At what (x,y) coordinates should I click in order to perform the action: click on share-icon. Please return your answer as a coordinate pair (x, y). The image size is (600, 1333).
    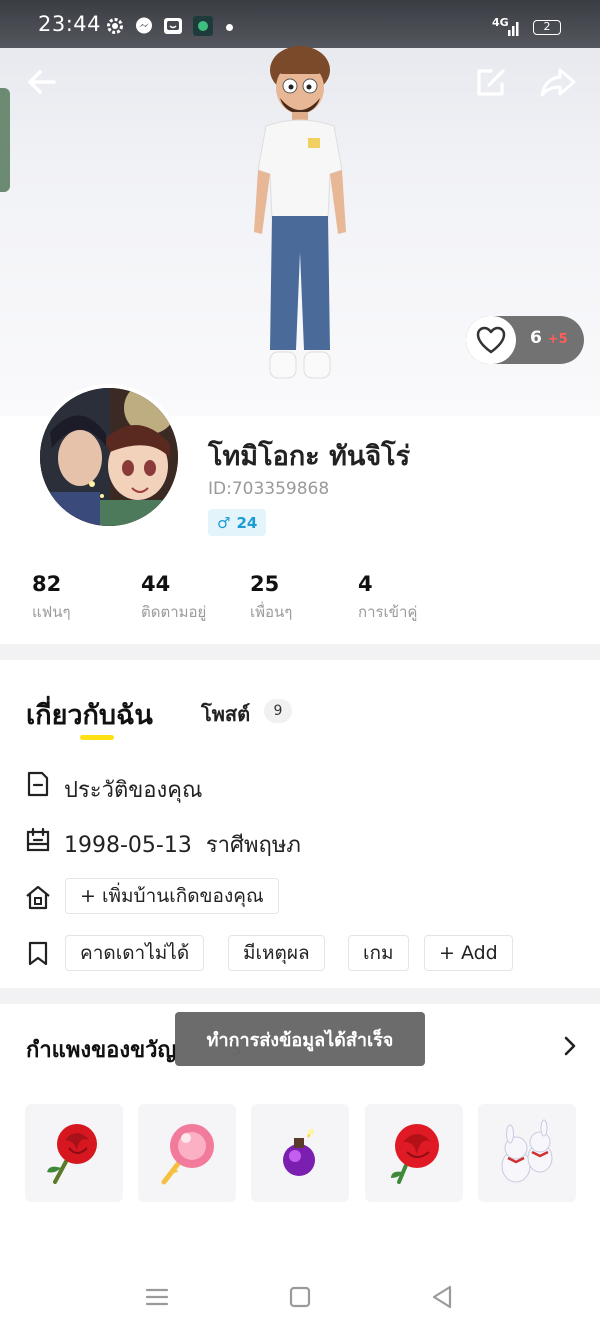
    Looking at the image, I should click on (558, 82).